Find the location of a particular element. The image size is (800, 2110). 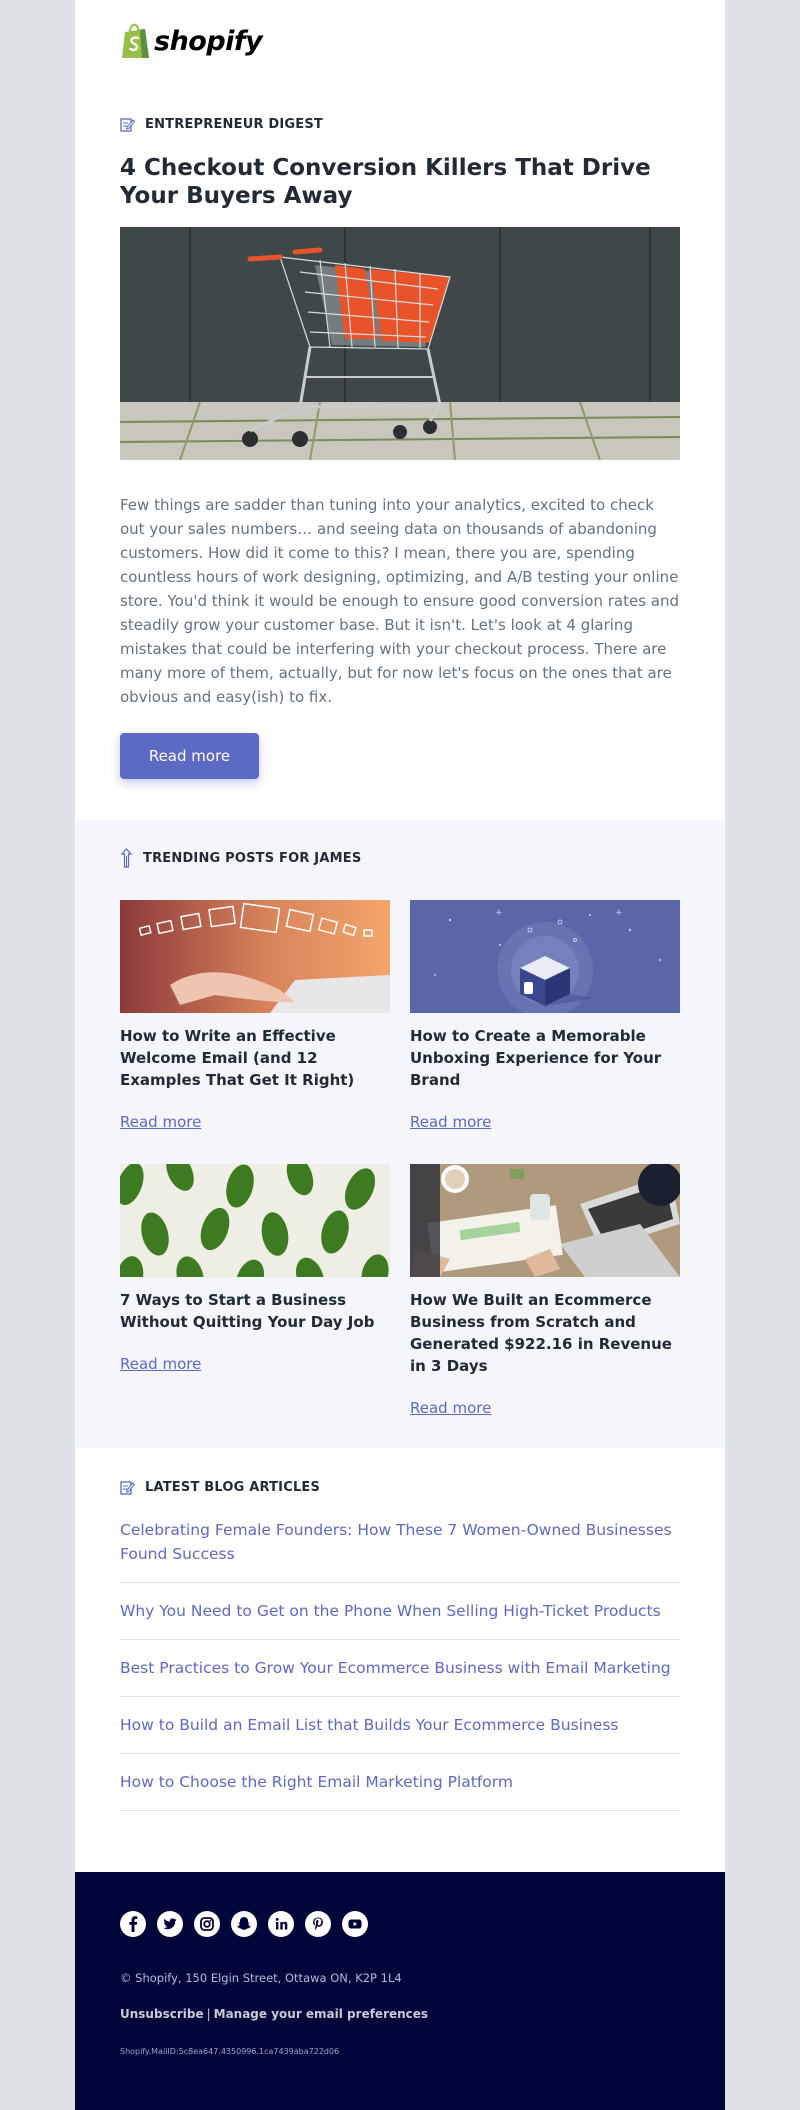

social-icons is located at coordinates (249, 1924).